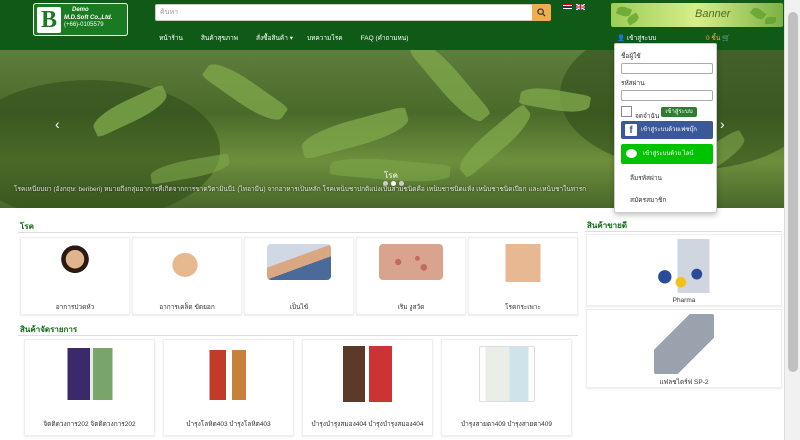 This screenshot has width=800, height=440. Describe the element at coordinates (631, 56) in the screenshot. I see `username-label: ชื่อผู้ใช้` at that location.